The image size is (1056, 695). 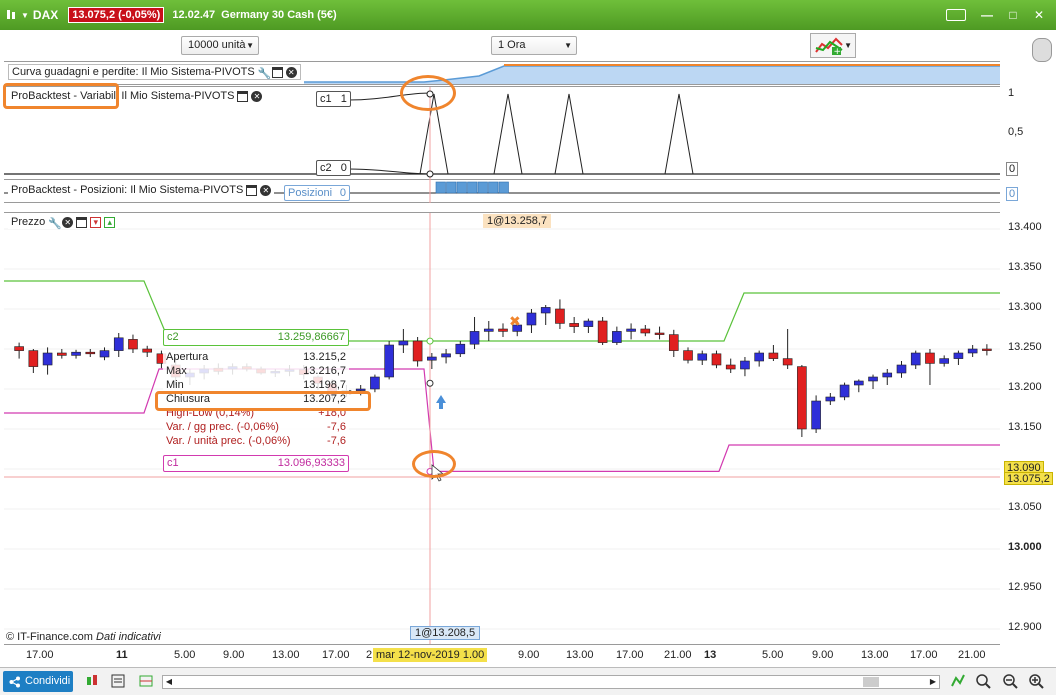 I want to click on variables-axis: 1 0,5 0, so click(x=1028, y=133).